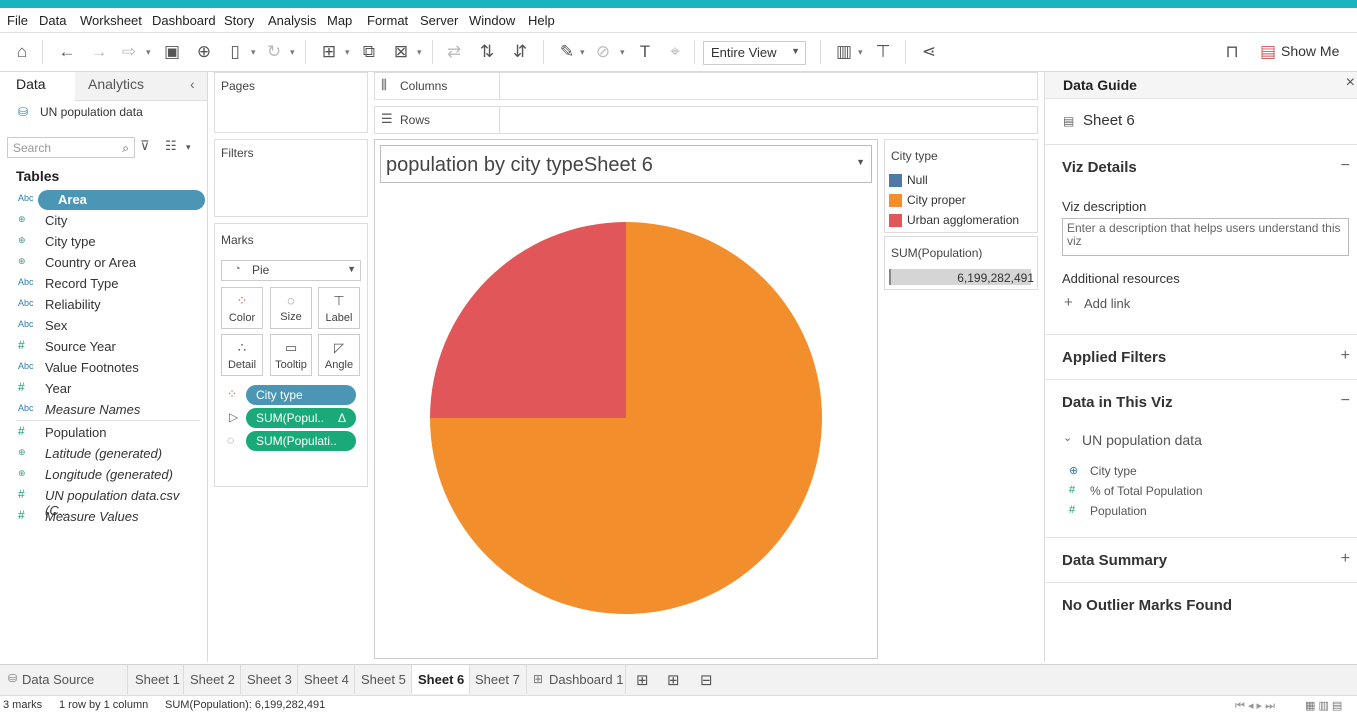 The width and height of the screenshot is (1357, 714). What do you see at coordinates (235, 52) in the screenshot?
I see `pause-updates-icon: ▯` at bounding box center [235, 52].